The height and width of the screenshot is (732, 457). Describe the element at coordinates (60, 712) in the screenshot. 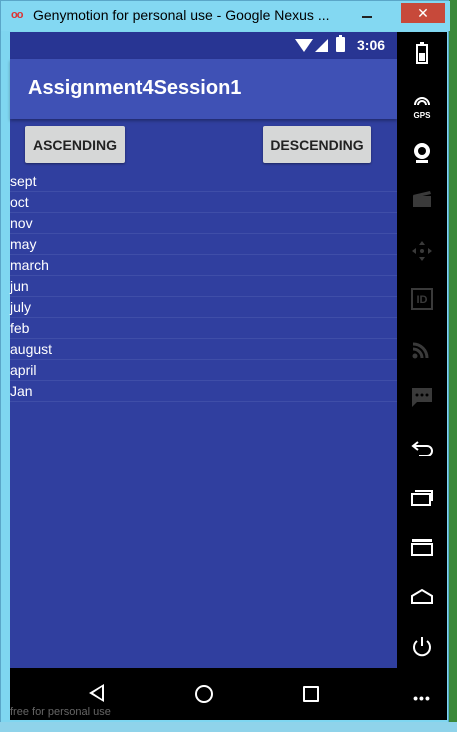

I see `personal-use-watermark: free for personal use` at that location.